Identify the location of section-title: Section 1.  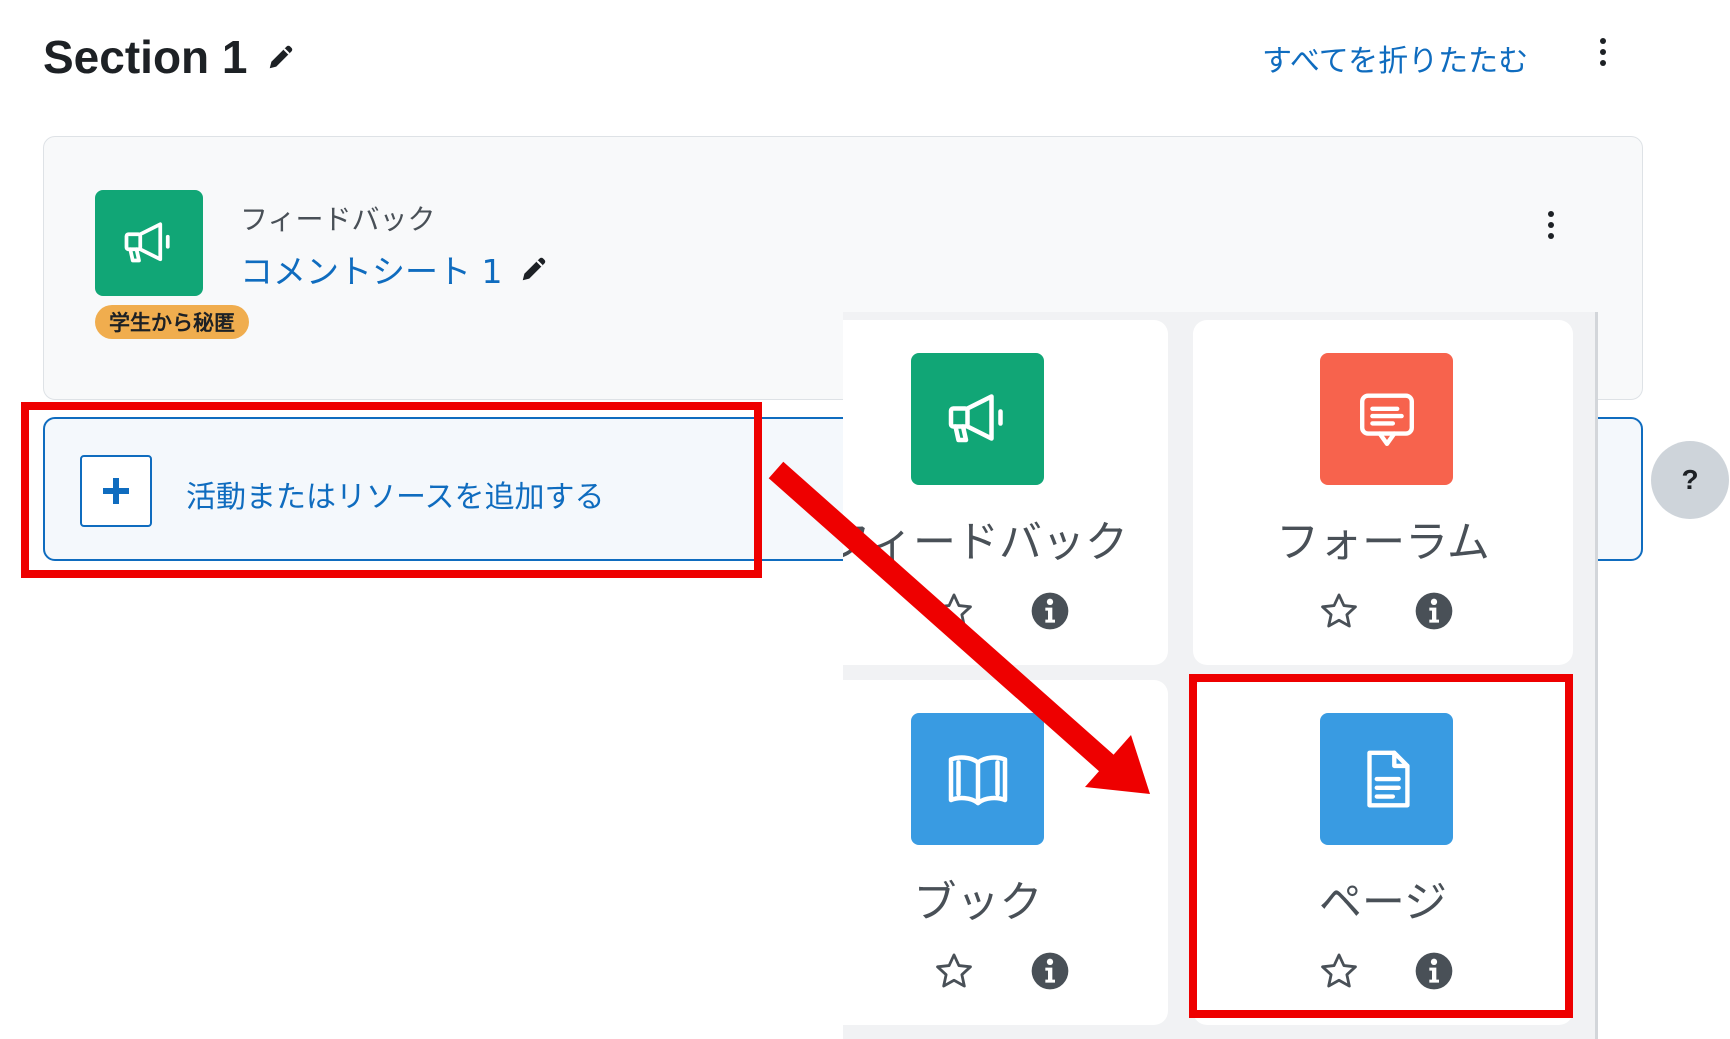
(169, 57).